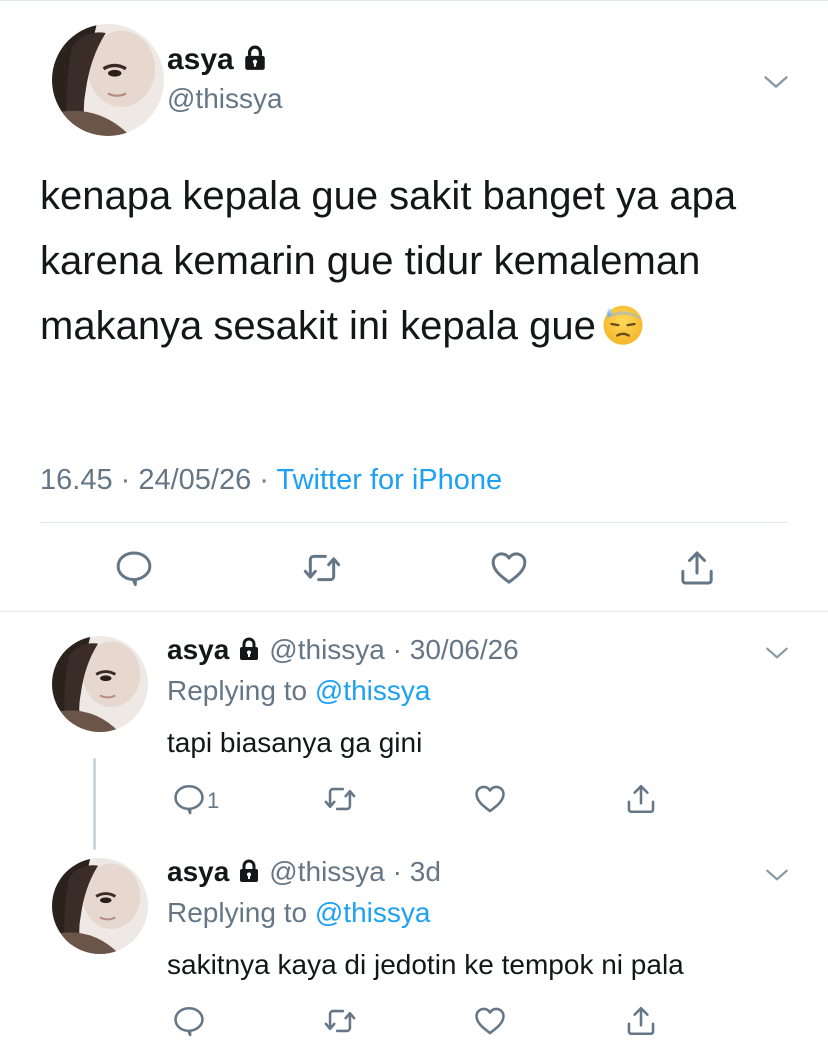 The width and height of the screenshot is (828, 1054). What do you see at coordinates (94, 804) in the screenshot?
I see `thread-line` at bounding box center [94, 804].